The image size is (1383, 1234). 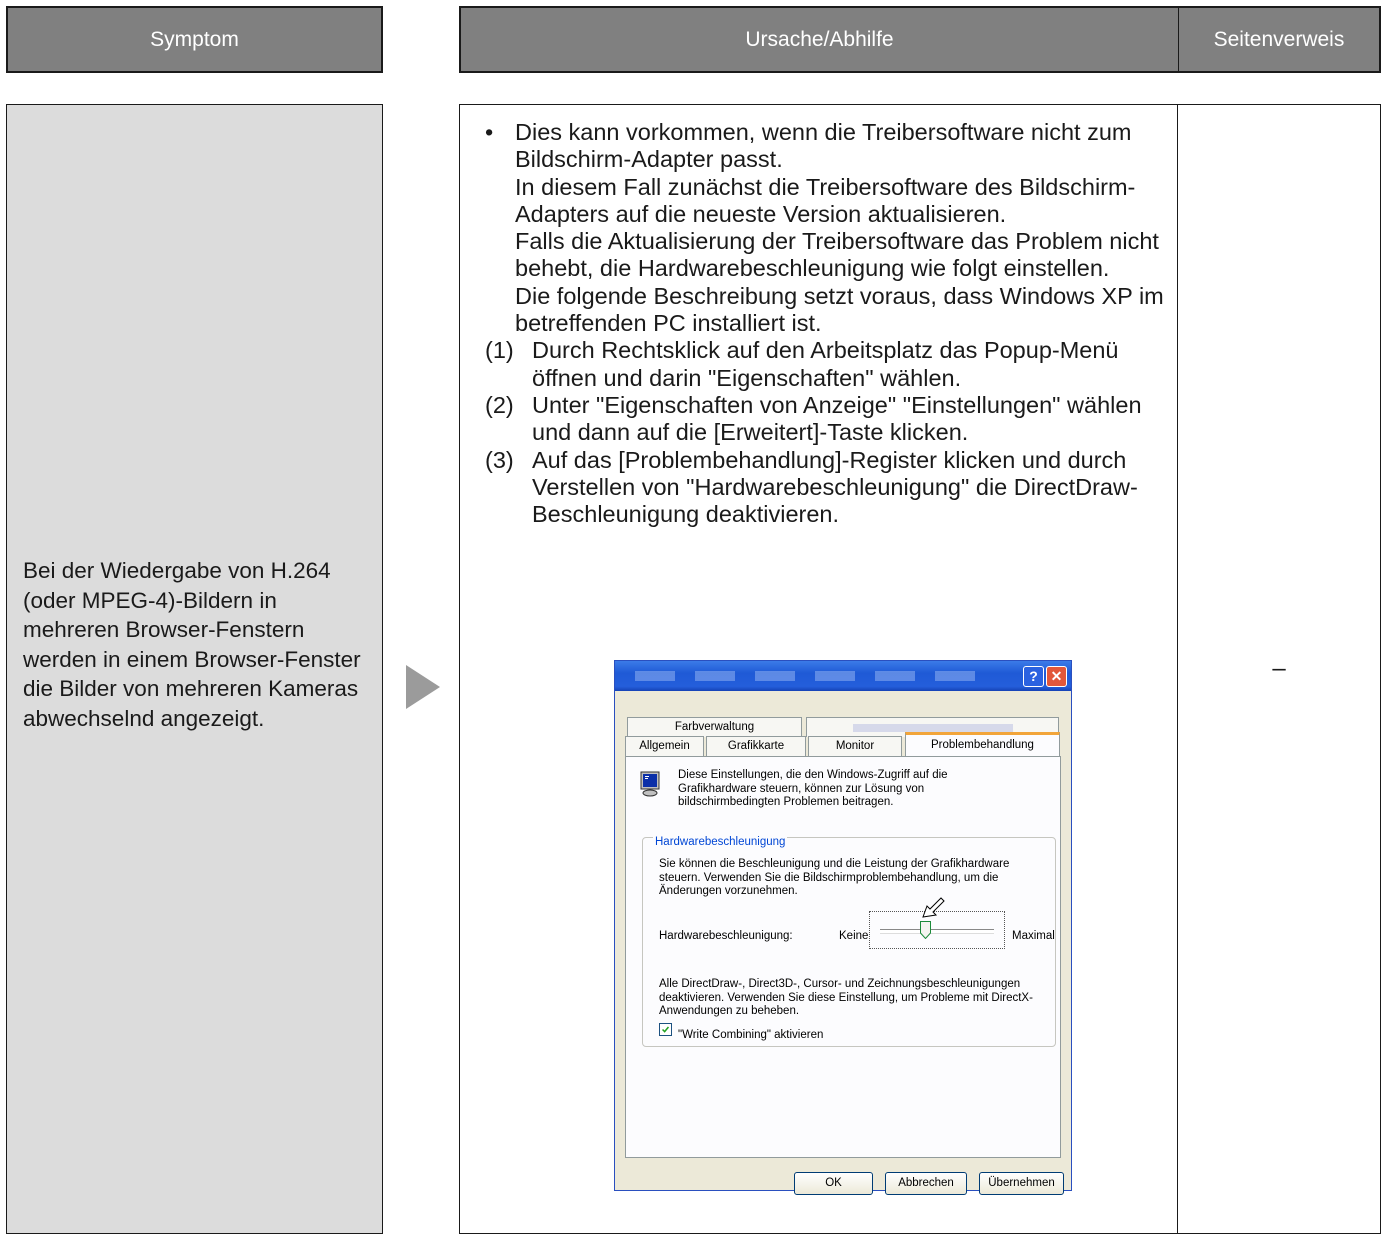 I want to click on slider-max-label: Maximal, so click(x=1033, y=936).